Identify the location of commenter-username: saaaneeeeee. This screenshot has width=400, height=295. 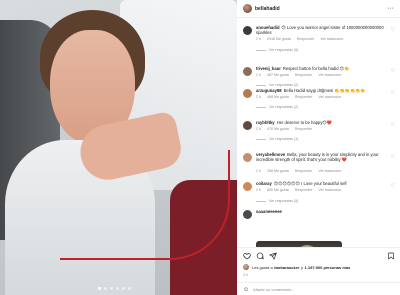
(269, 211).